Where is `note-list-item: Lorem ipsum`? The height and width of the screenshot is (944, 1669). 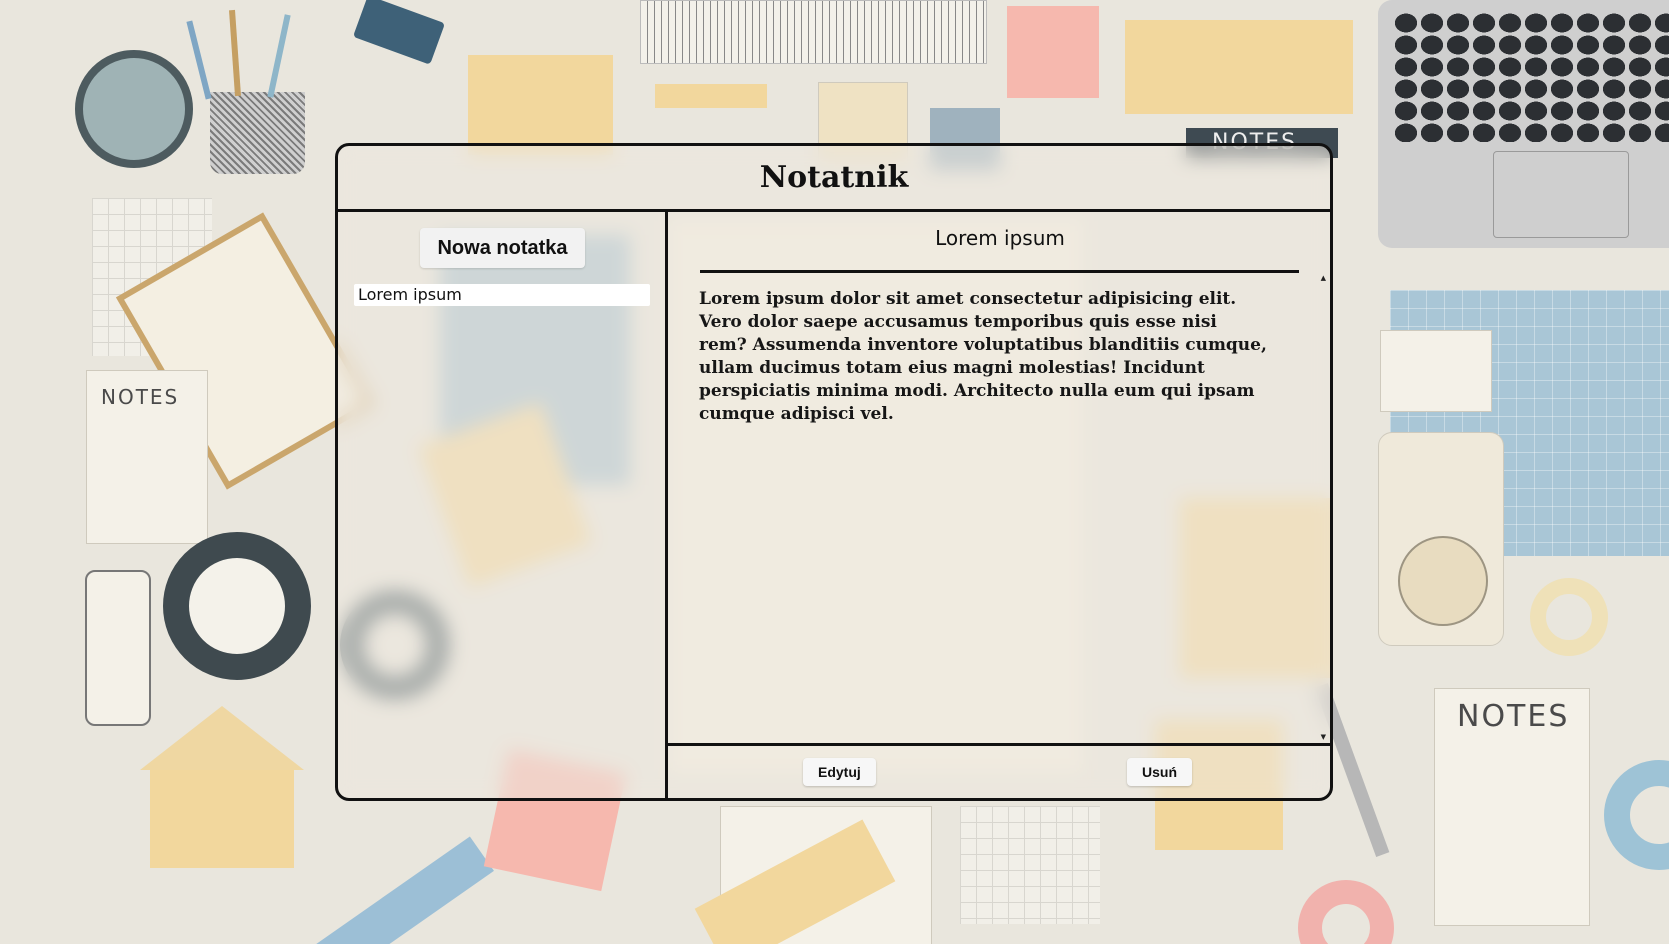
note-list-item: Lorem ipsum is located at coordinates (502, 295).